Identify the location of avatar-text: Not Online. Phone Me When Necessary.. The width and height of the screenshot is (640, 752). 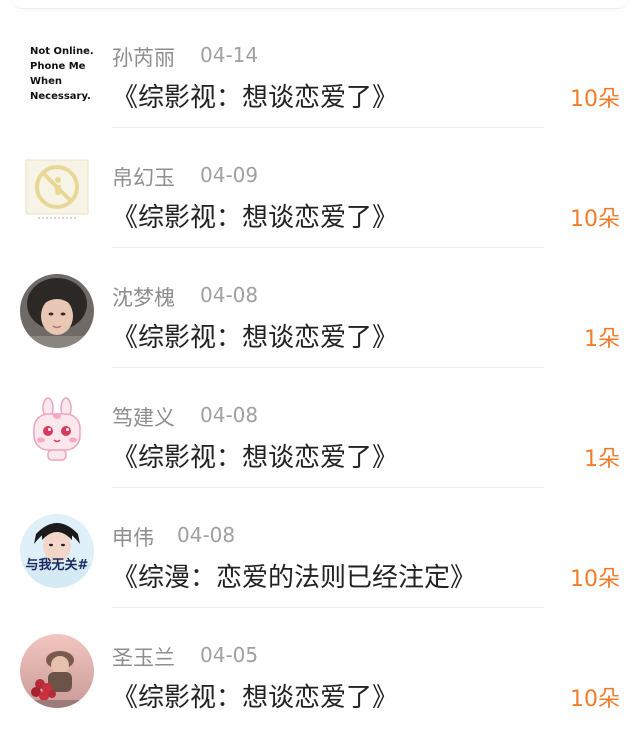
(62, 74).